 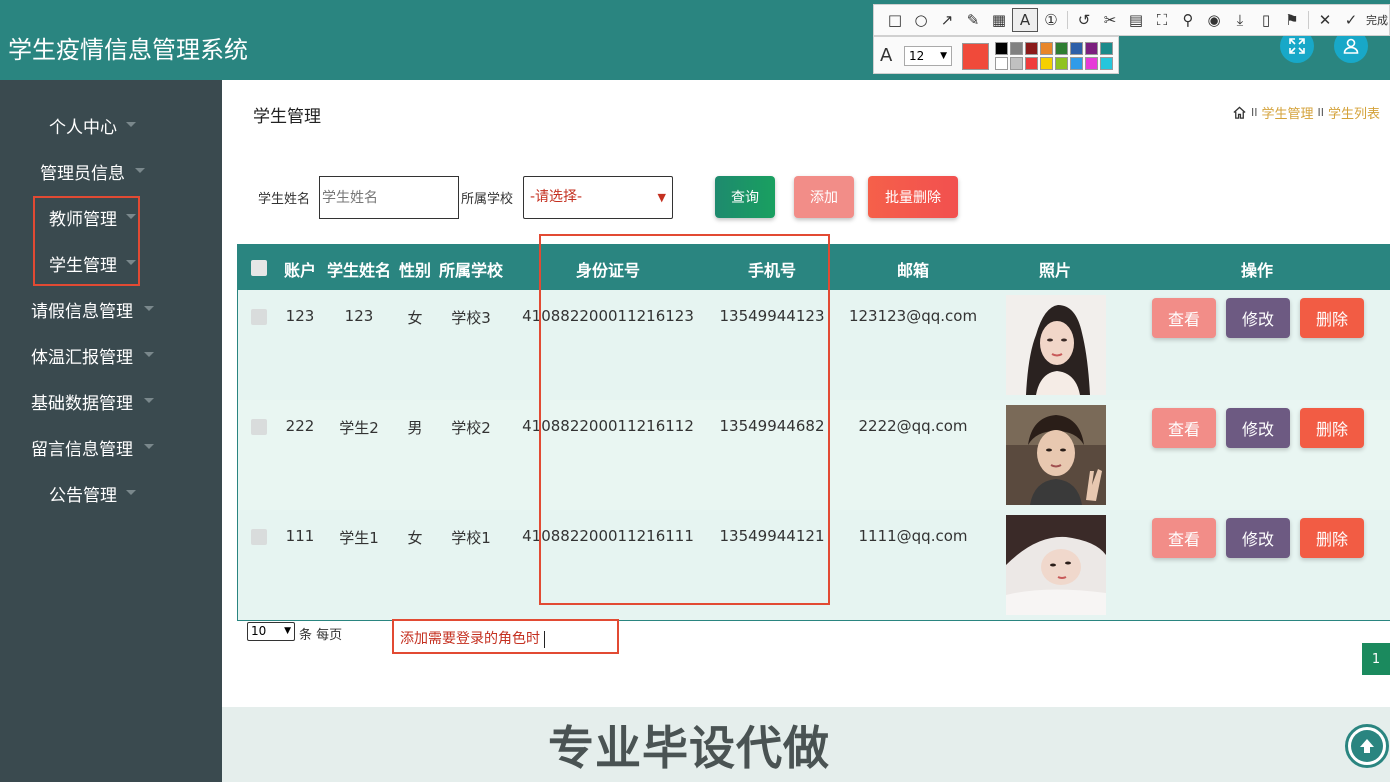 What do you see at coordinates (471, 428) in the screenshot?
I see `school-cell: 学校2` at bounding box center [471, 428].